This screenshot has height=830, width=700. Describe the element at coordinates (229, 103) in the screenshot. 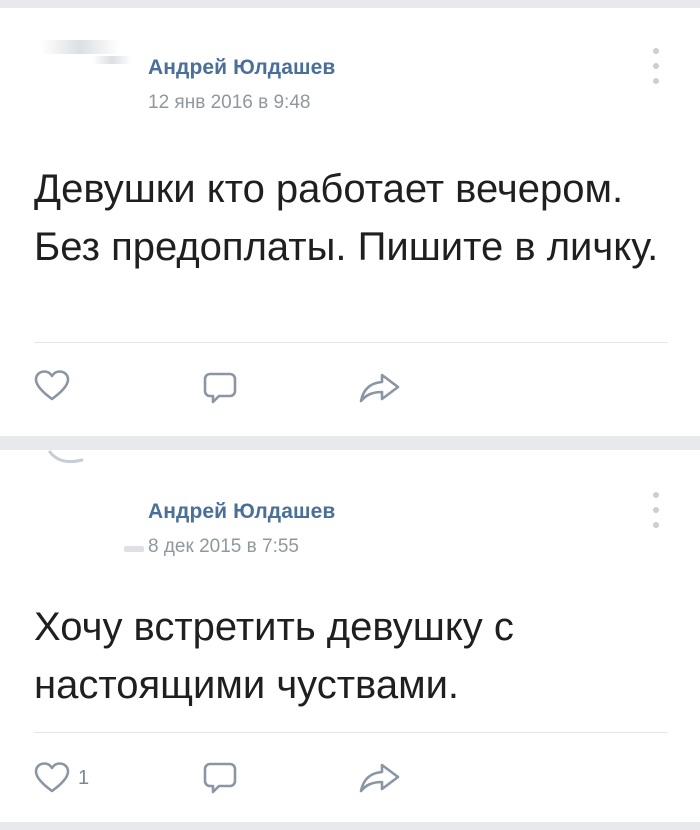

I see `post-date: 12 янв 2016 в 9:48` at that location.